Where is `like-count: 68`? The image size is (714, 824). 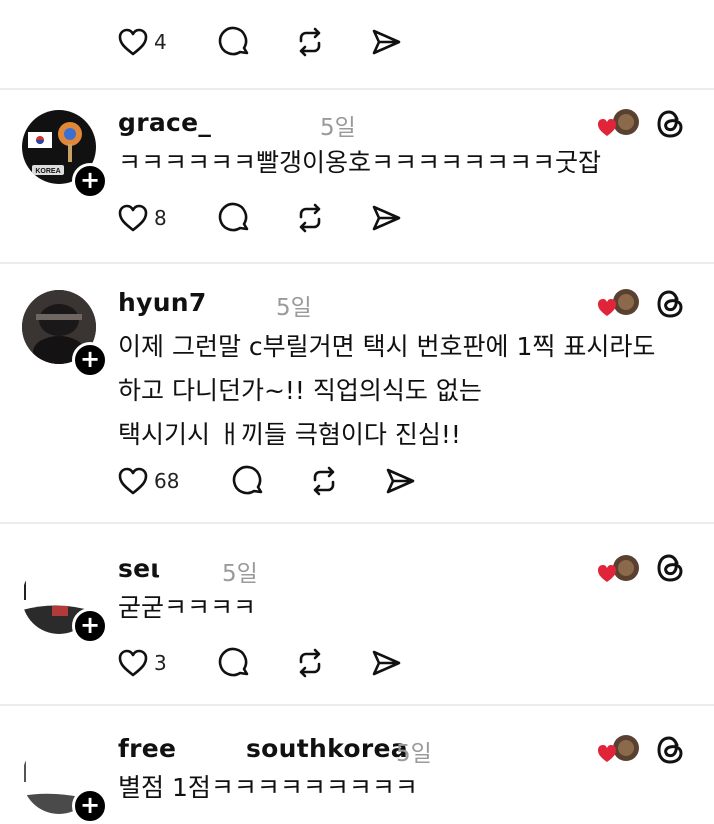
like-count: 68 is located at coordinates (167, 481).